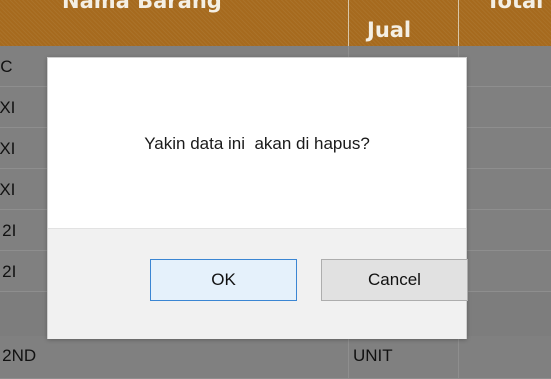 The height and width of the screenshot is (379, 551). I want to click on dialog-message: Yakin data ini akan di hapus?, so click(257, 143).